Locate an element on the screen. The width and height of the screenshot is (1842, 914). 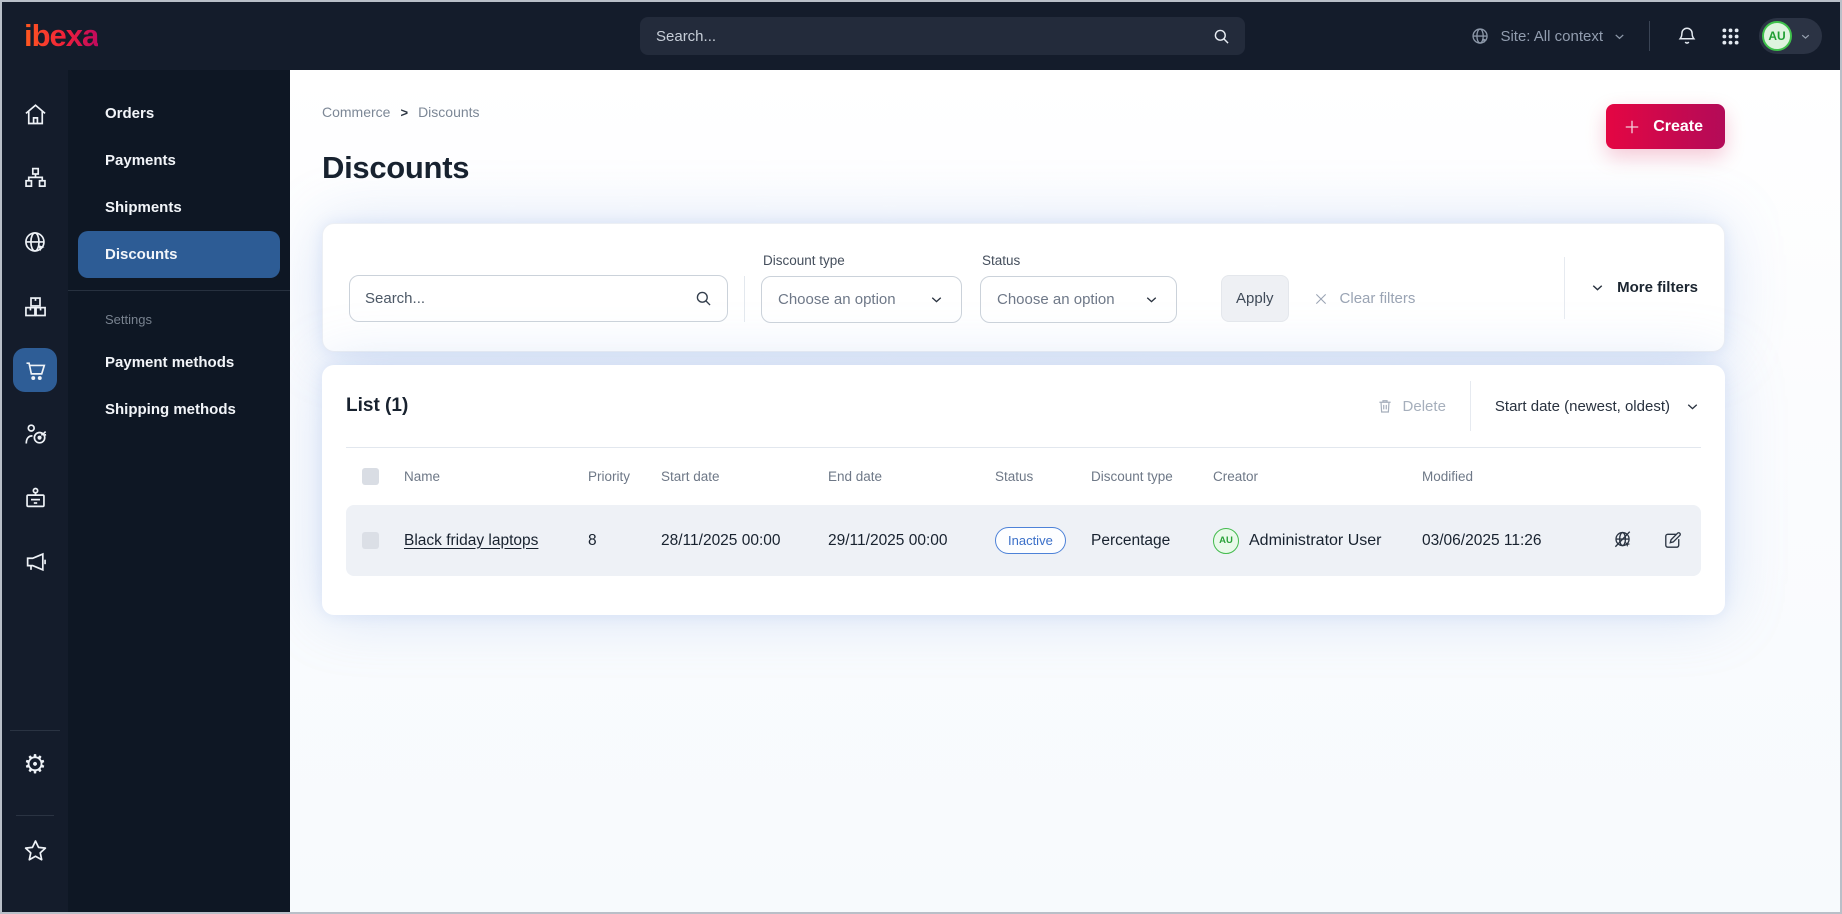
breadcrumb: Commerce > Discounts is located at coordinates (401, 110).